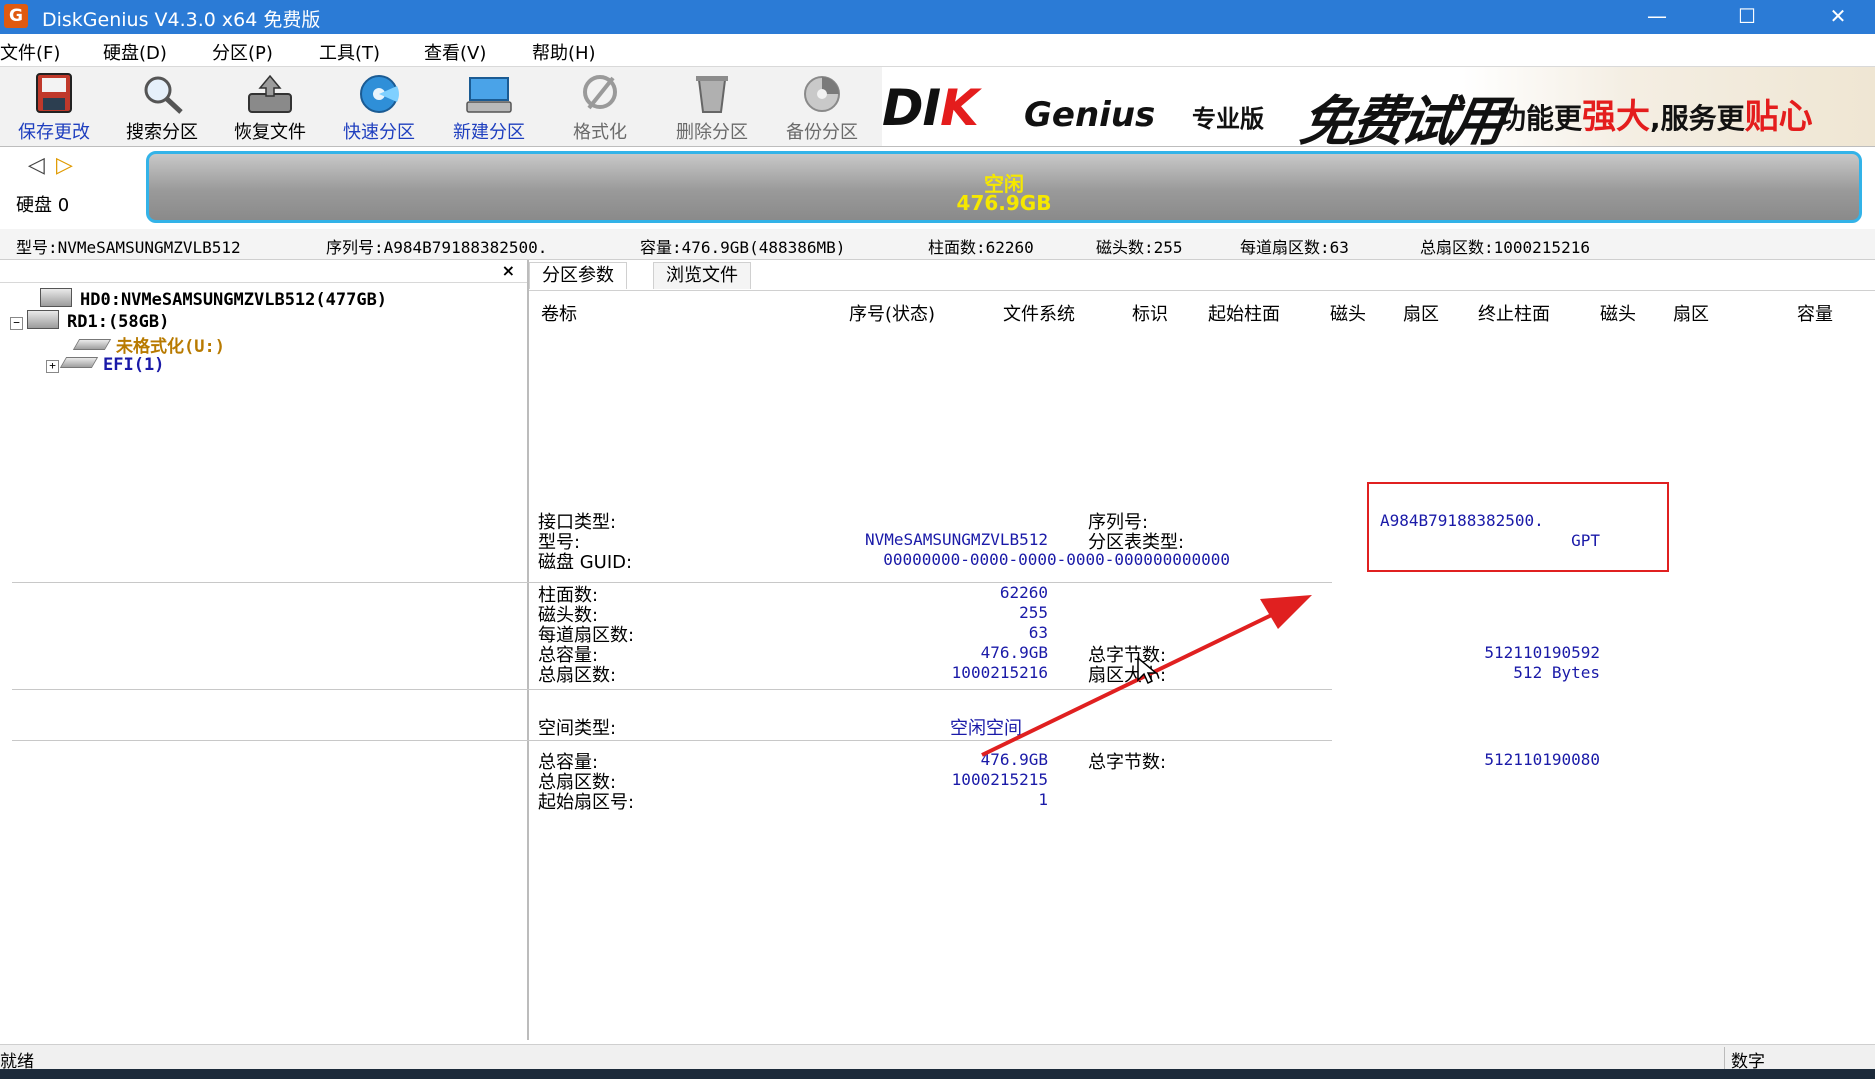 The image size is (1875, 1079). Describe the element at coordinates (743, 247) in the screenshot. I see `info-capacity: 容量:476.9GB(488386MB)` at that location.